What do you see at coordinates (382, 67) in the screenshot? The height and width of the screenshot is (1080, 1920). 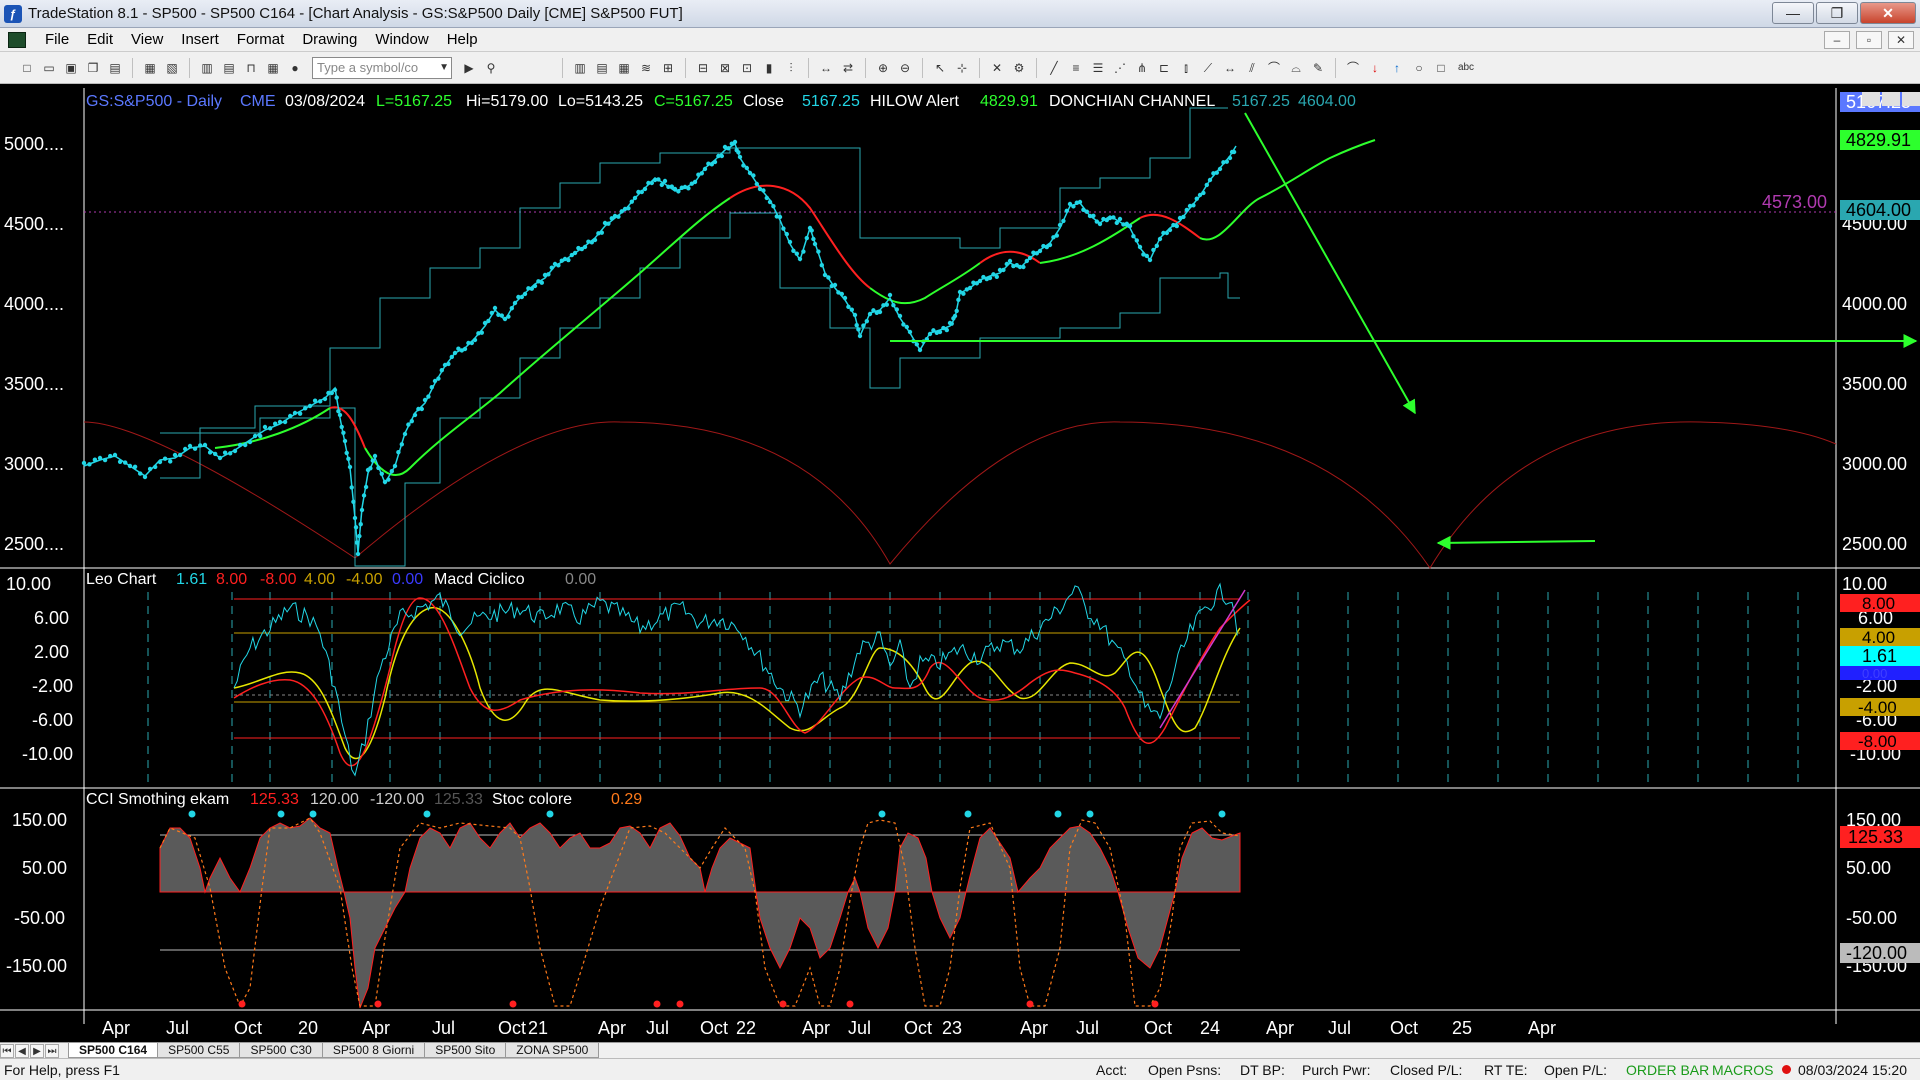 I see `symbol-input: Type a symbol/co ▼` at bounding box center [382, 67].